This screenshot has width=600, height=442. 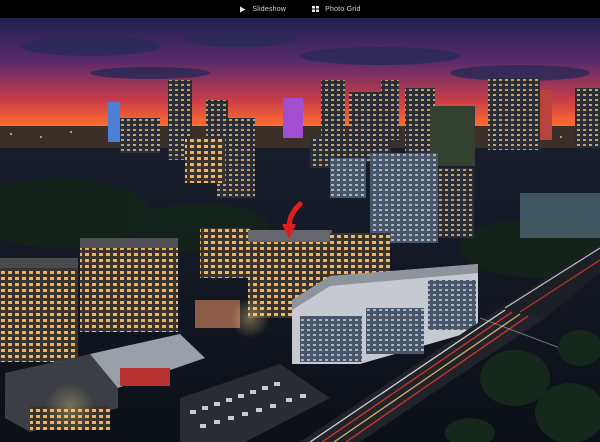 I want to click on grid-icon, so click(x=316, y=9).